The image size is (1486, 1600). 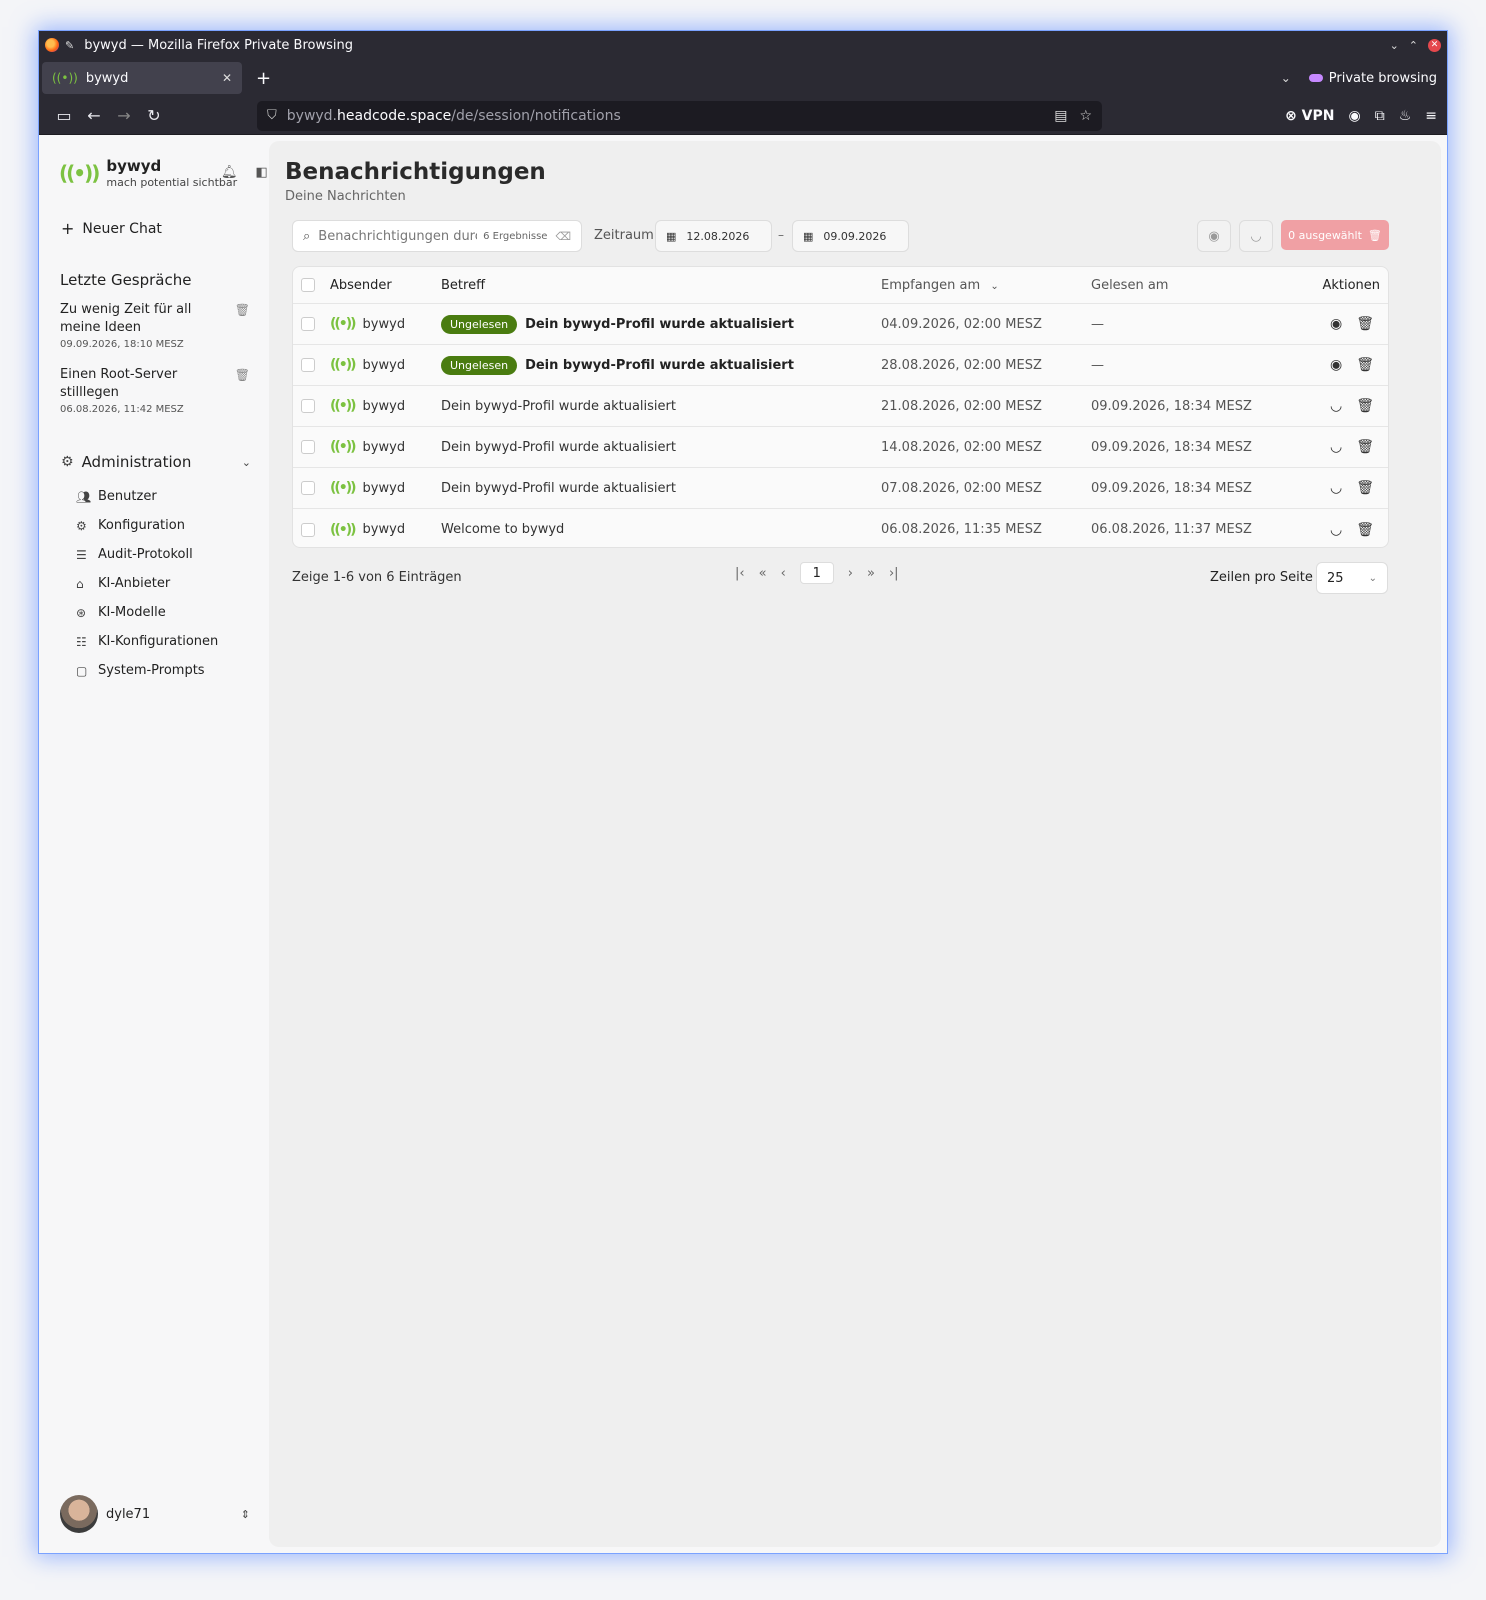 I want to click on url-host: headcode.space, so click(x=394, y=115).